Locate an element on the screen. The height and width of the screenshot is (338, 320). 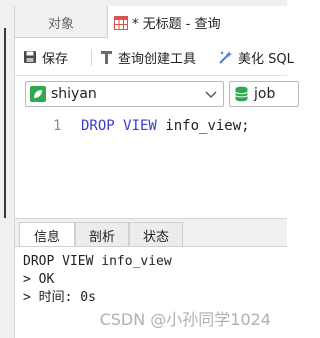
tab-info: 信息 is located at coordinates (47, 235).